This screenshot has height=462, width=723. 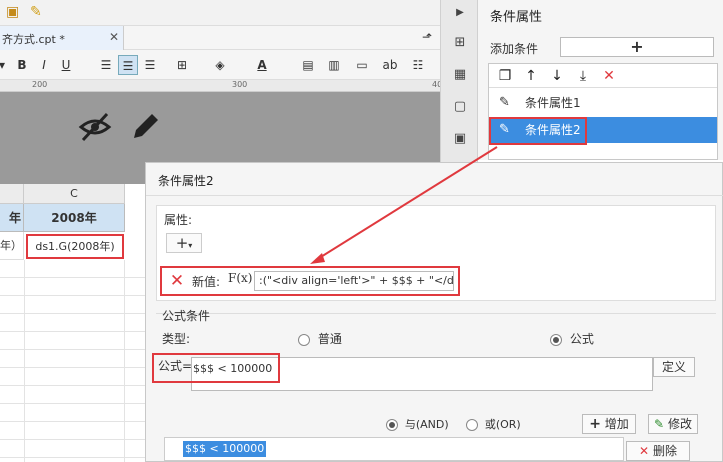 I want to click on unmerge-icon: ▥, so click(x=334, y=65).